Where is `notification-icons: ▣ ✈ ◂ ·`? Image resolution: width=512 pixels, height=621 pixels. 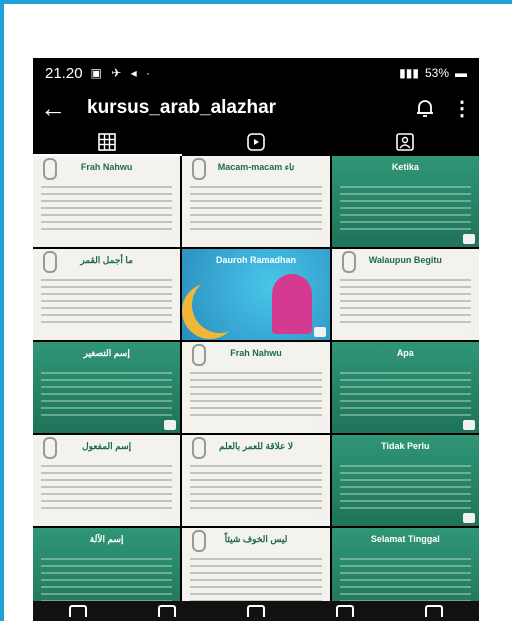
notification-icons: ▣ ✈ ◂ · is located at coordinates (121, 73).